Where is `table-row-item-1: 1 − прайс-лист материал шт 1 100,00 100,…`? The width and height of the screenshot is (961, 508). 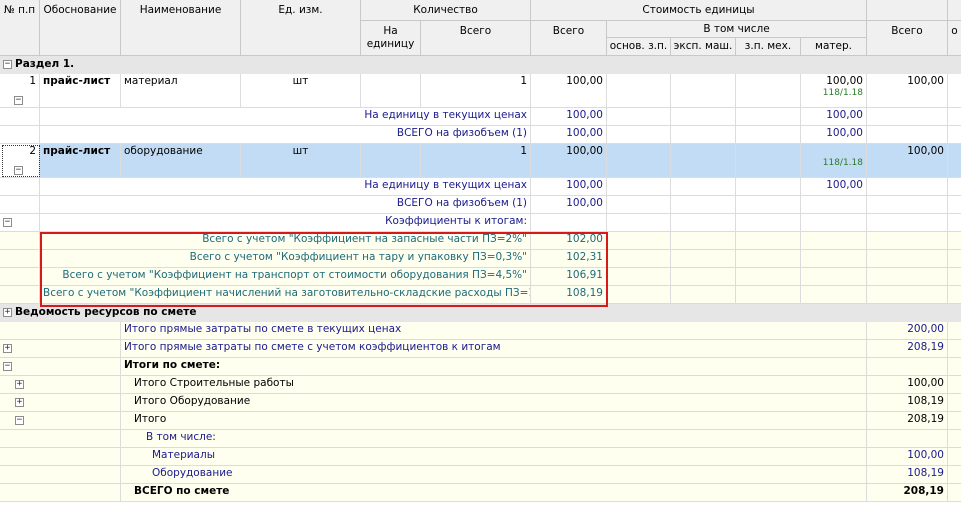
table-row-item-1: 1 − прайс-лист материал шт 1 100,00 100,… is located at coordinates (480, 91).